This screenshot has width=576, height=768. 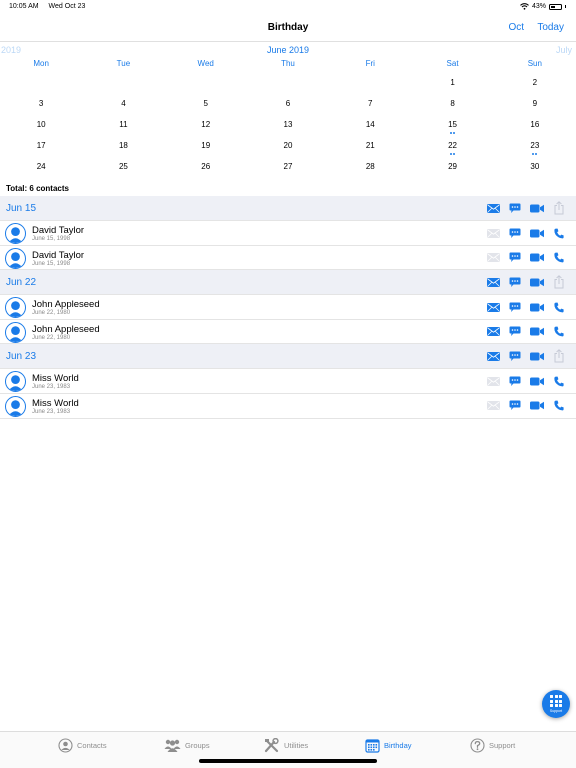 I want to click on calendar-day: 25, so click(x=123, y=166).